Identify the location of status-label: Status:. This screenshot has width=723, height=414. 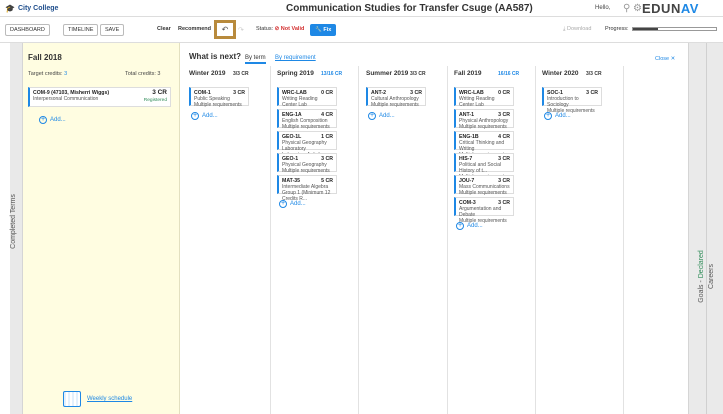
(265, 29).